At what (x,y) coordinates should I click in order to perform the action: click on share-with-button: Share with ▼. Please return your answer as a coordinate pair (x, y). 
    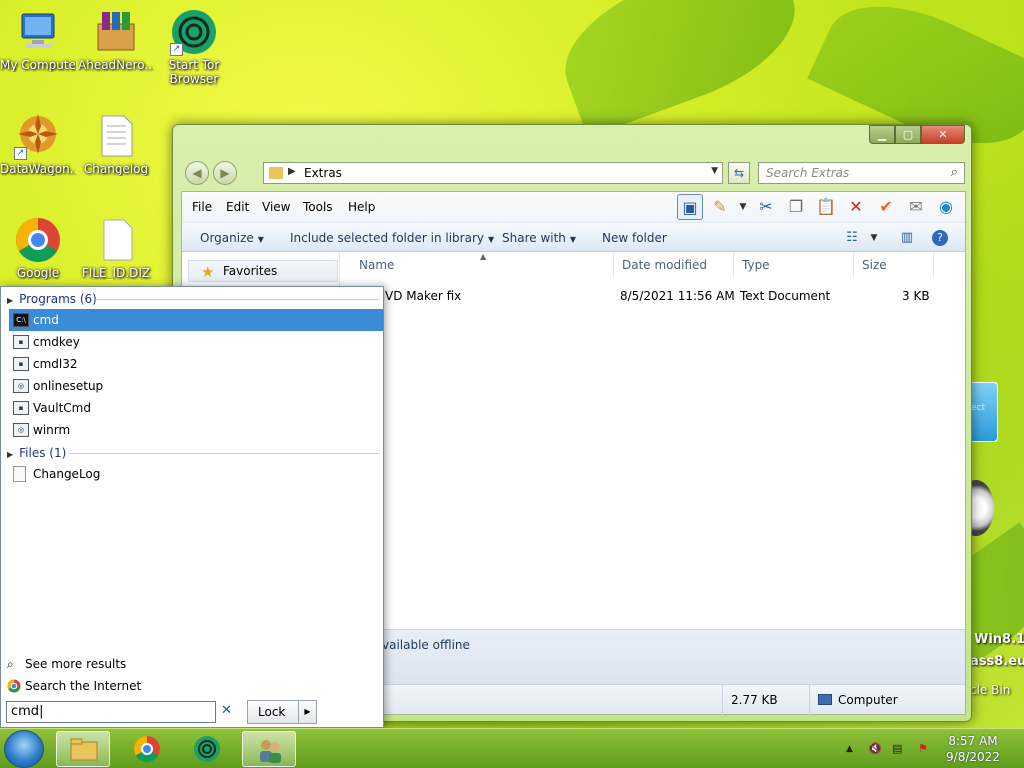
    Looking at the image, I should click on (539, 238).